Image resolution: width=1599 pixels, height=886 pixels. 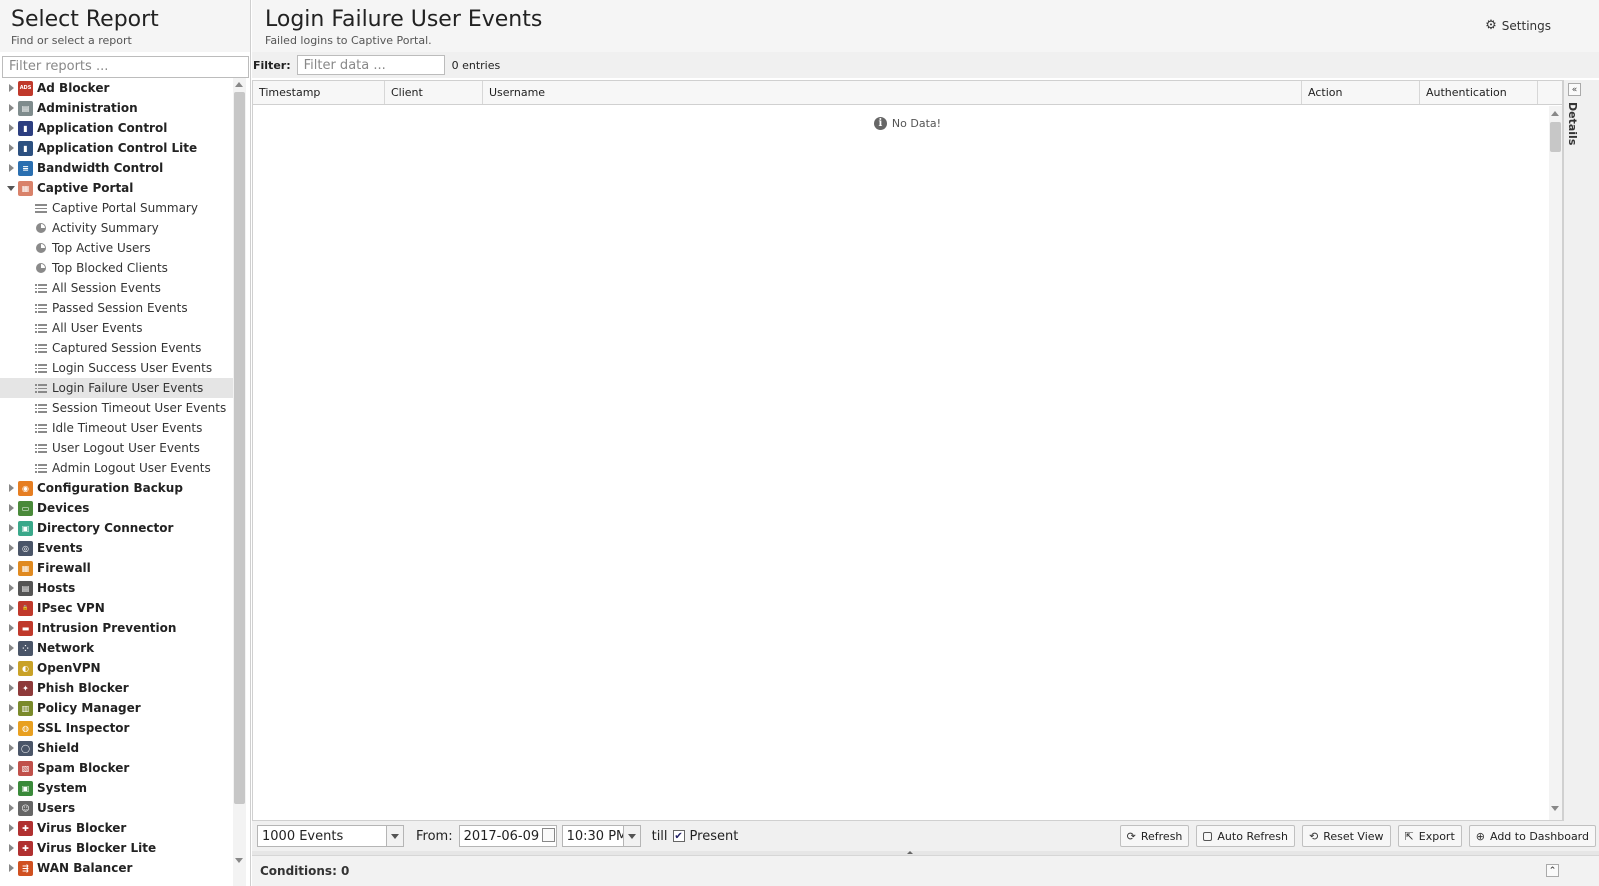 What do you see at coordinates (118, 388) in the screenshot?
I see `tree-report-item: Login Failure User Events` at bounding box center [118, 388].